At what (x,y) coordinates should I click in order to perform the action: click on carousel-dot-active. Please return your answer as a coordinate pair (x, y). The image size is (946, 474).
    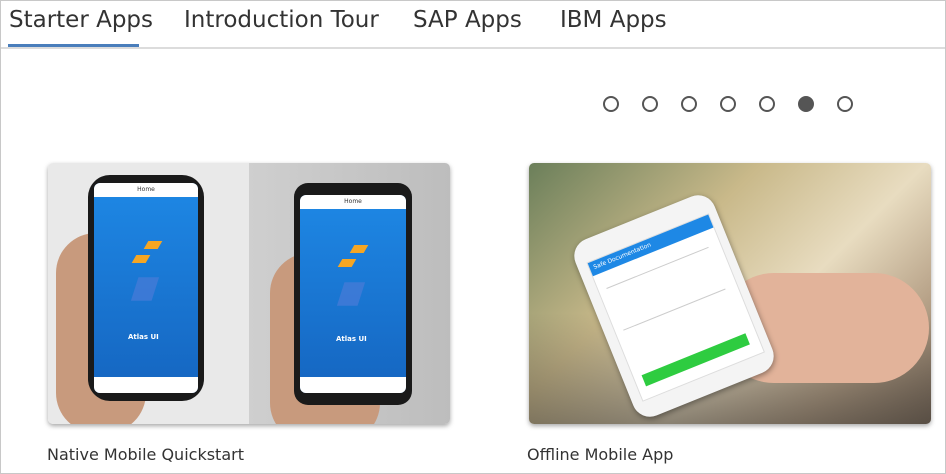
    Looking at the image, I should click on (806, 104).